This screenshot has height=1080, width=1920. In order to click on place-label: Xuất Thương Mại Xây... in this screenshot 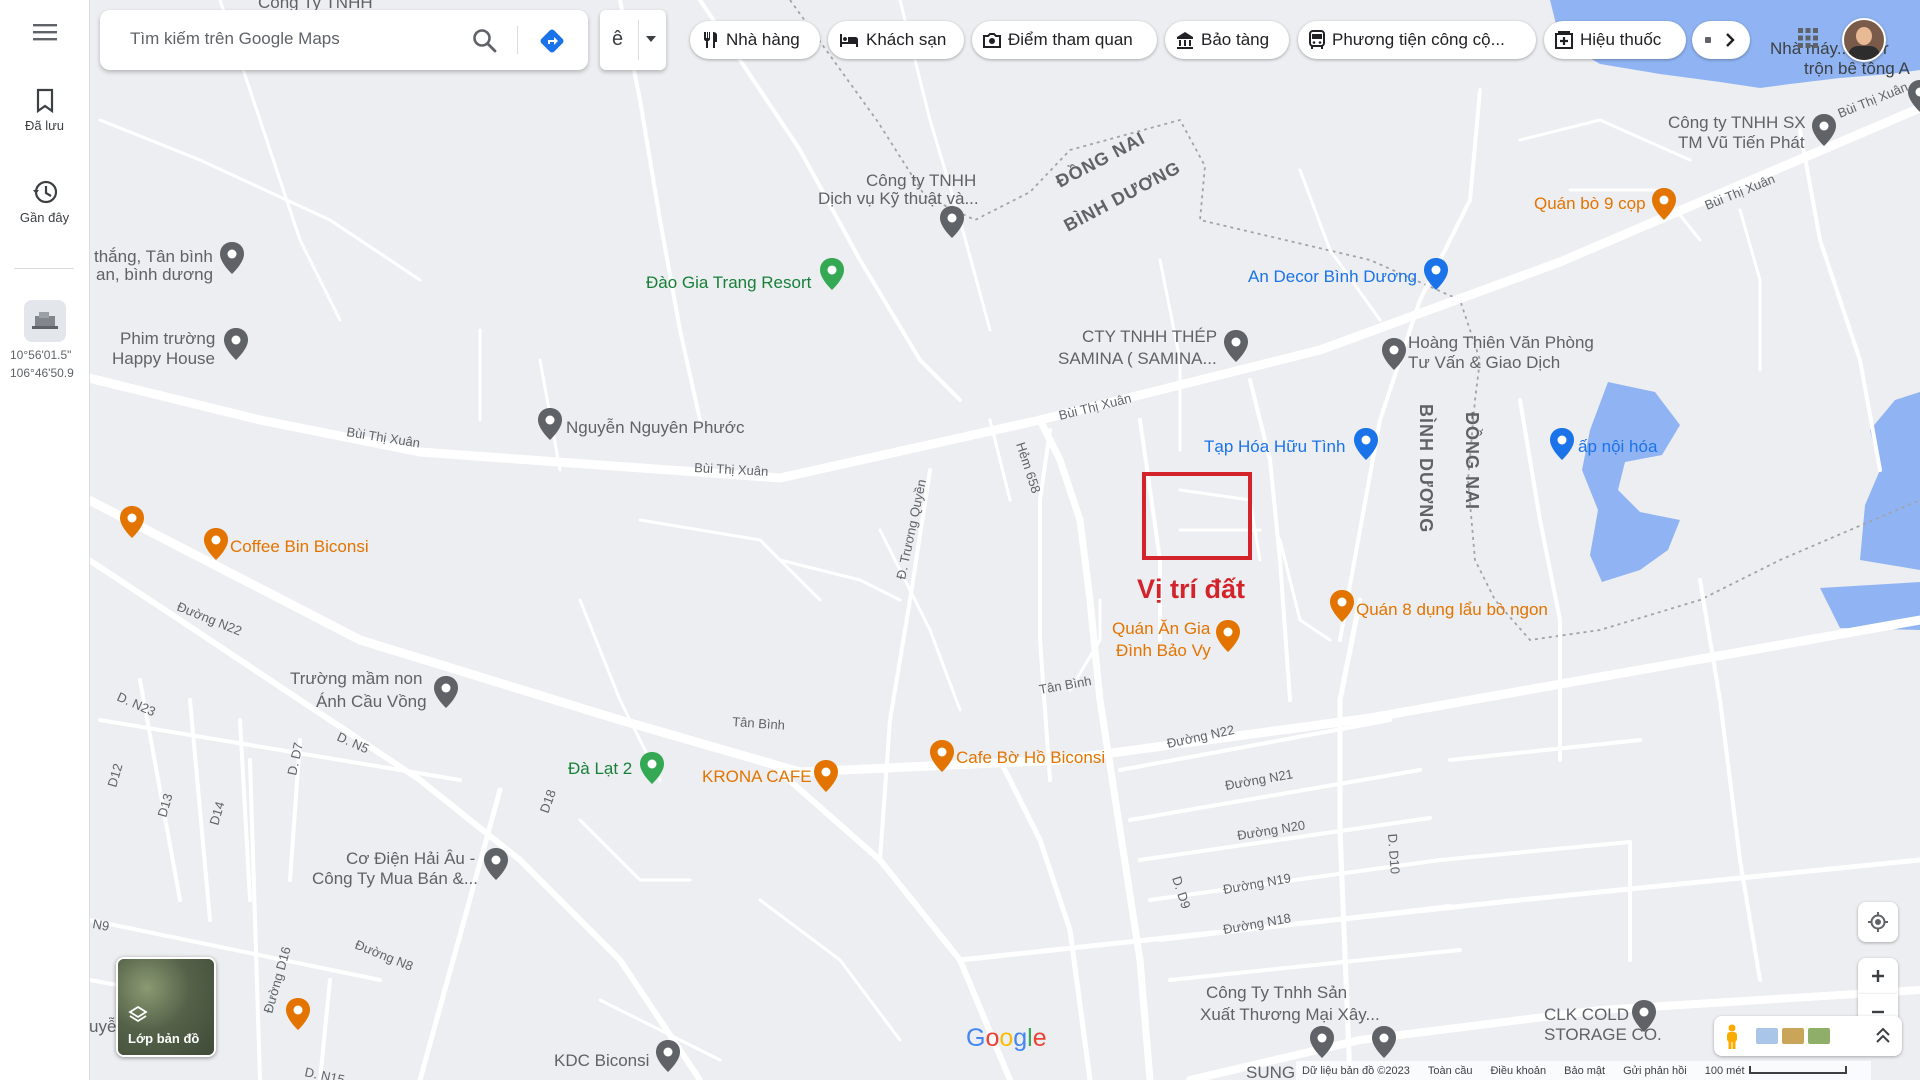, I will do `click(1290, 1014)`.